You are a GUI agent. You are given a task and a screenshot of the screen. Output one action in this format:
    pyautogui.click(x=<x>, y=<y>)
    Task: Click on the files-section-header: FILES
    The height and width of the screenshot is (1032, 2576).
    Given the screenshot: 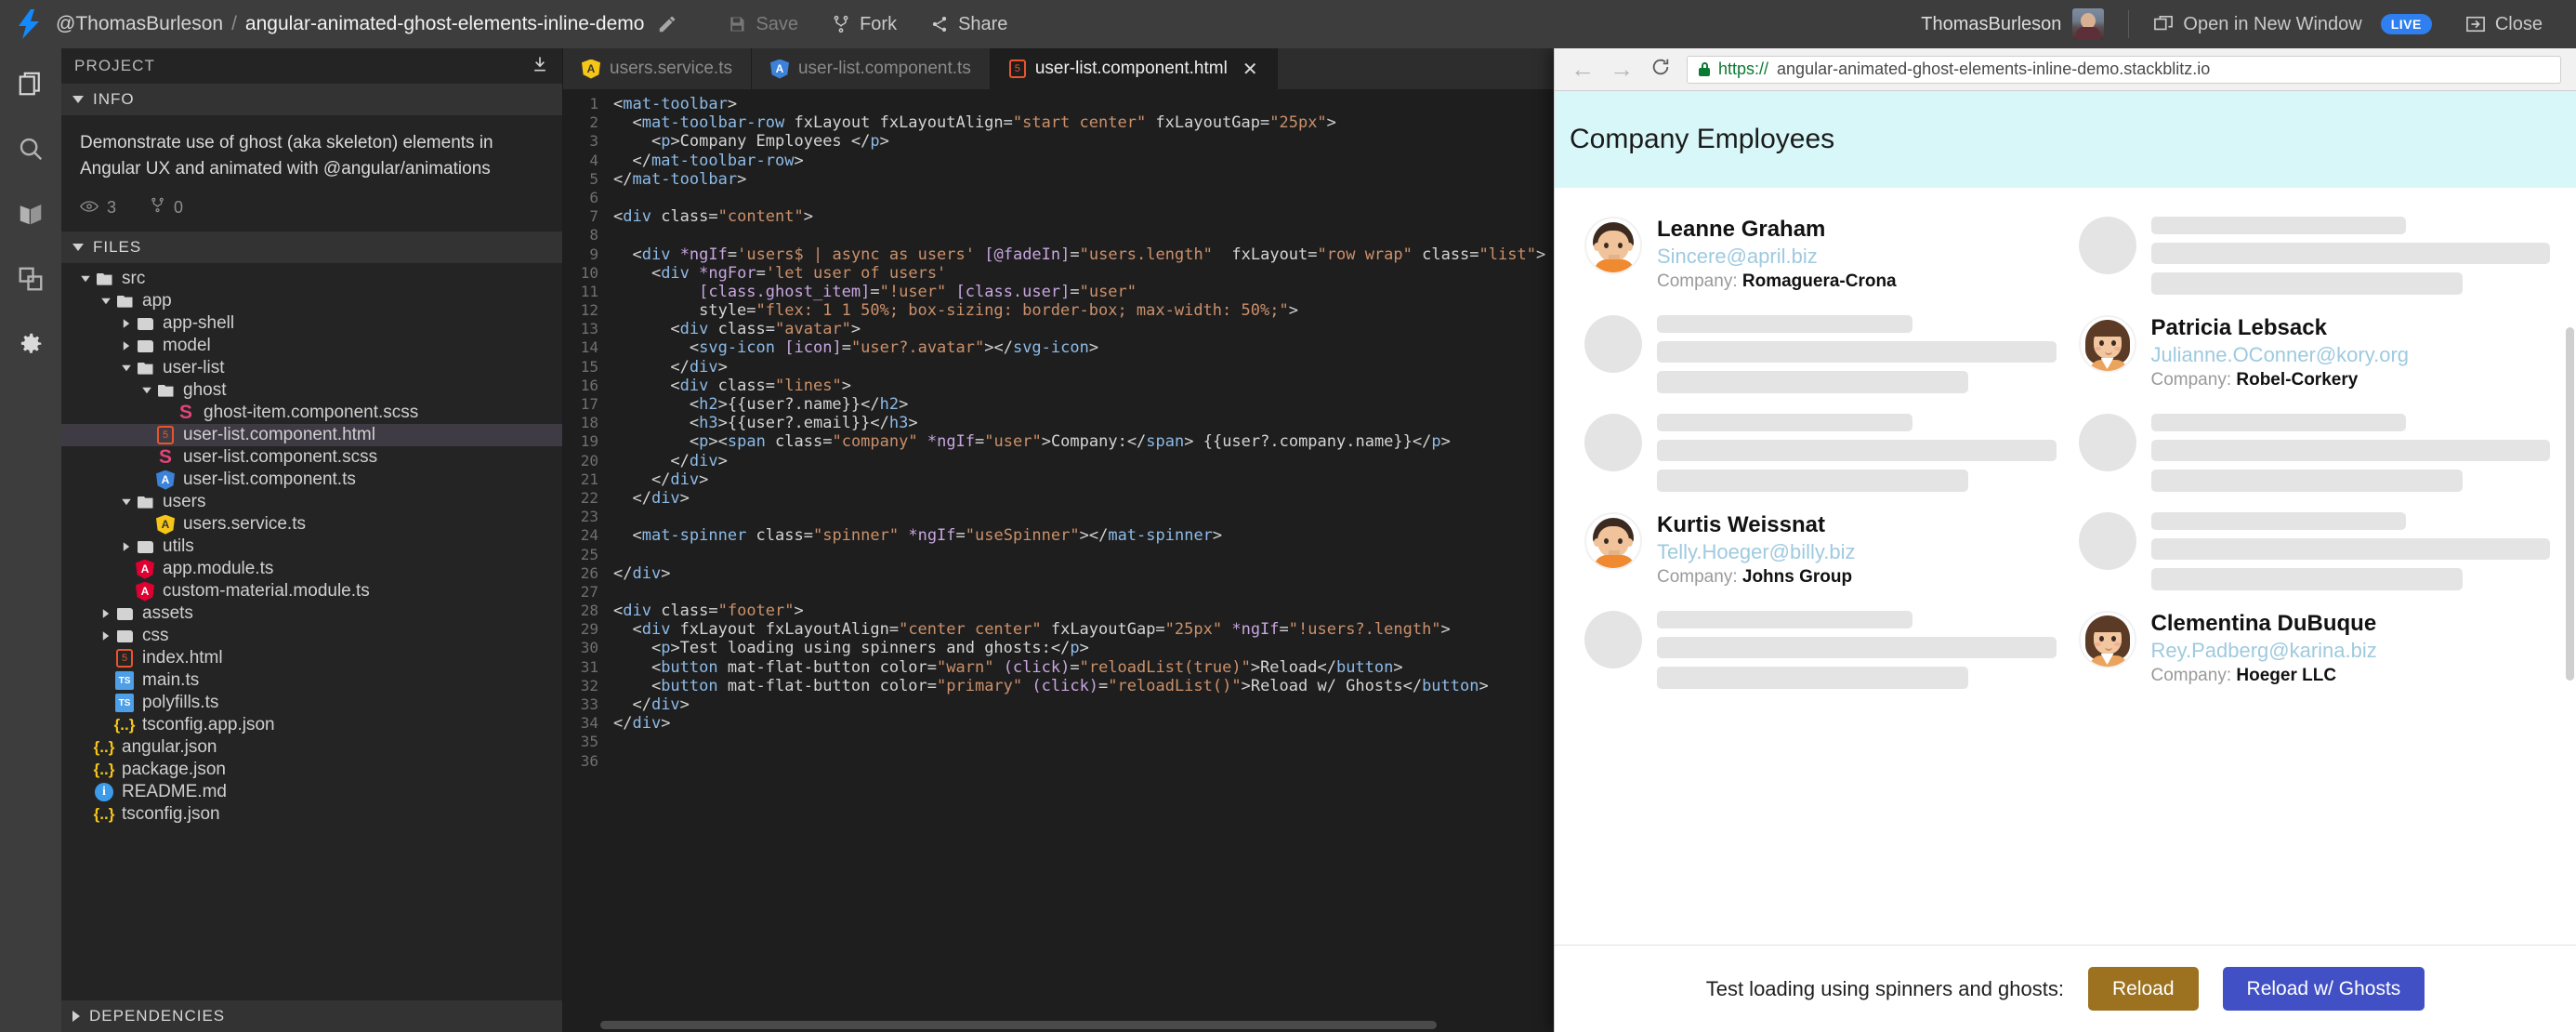 What is the action you would take?
    pyautogui.click(x=311, y=248)
    